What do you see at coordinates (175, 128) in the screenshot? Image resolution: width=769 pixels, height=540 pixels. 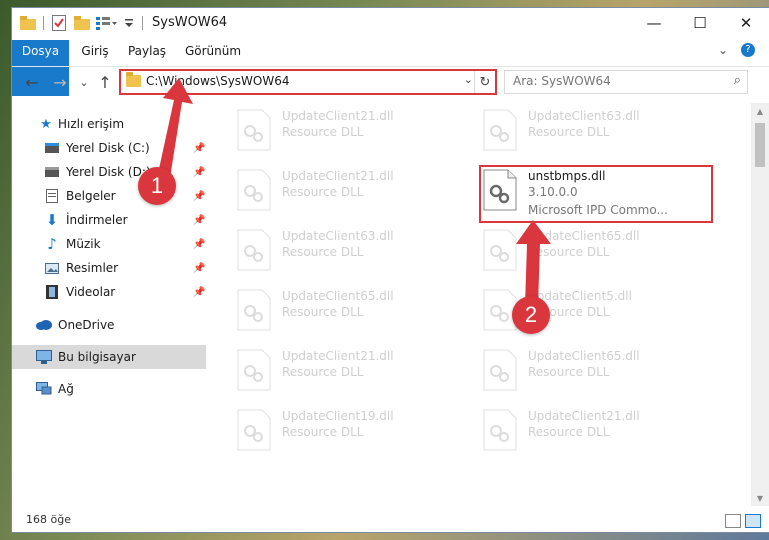 I see `arrow-to-address-bar` at bounding box center [175, 128].